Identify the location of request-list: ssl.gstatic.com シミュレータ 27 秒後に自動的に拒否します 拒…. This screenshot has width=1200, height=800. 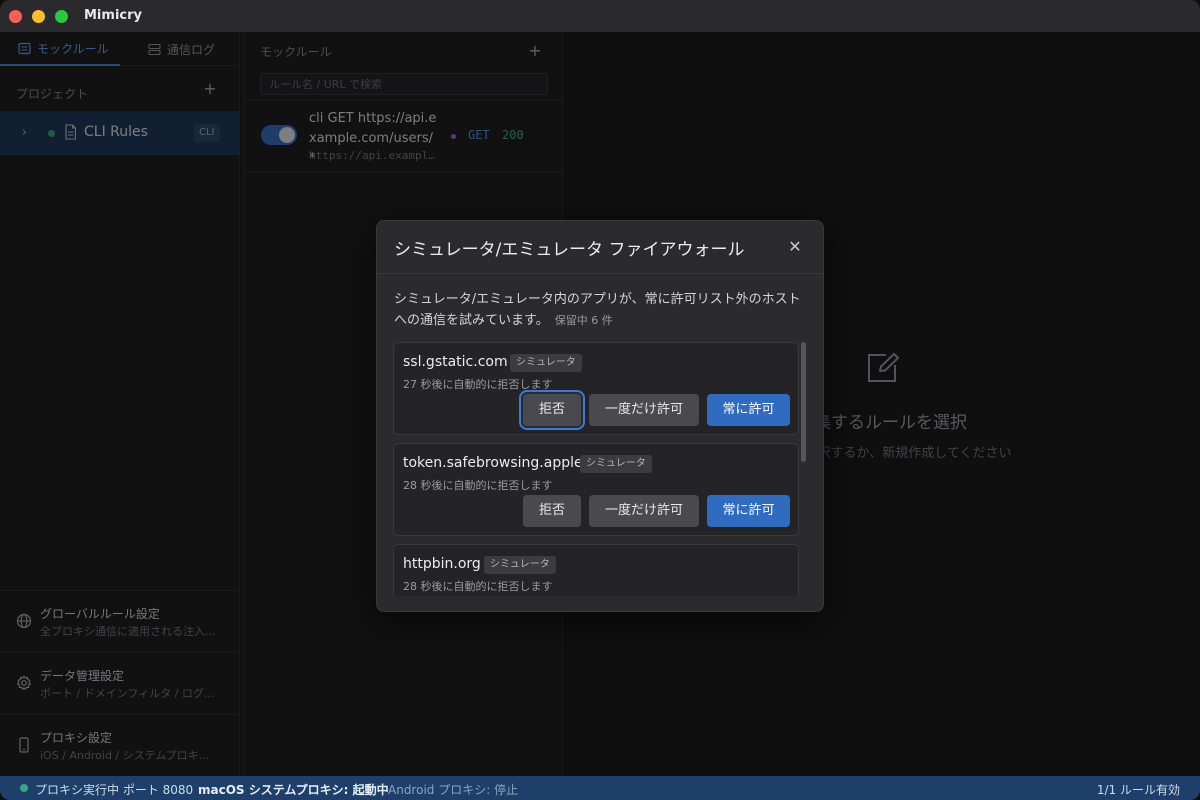
(604, 469).